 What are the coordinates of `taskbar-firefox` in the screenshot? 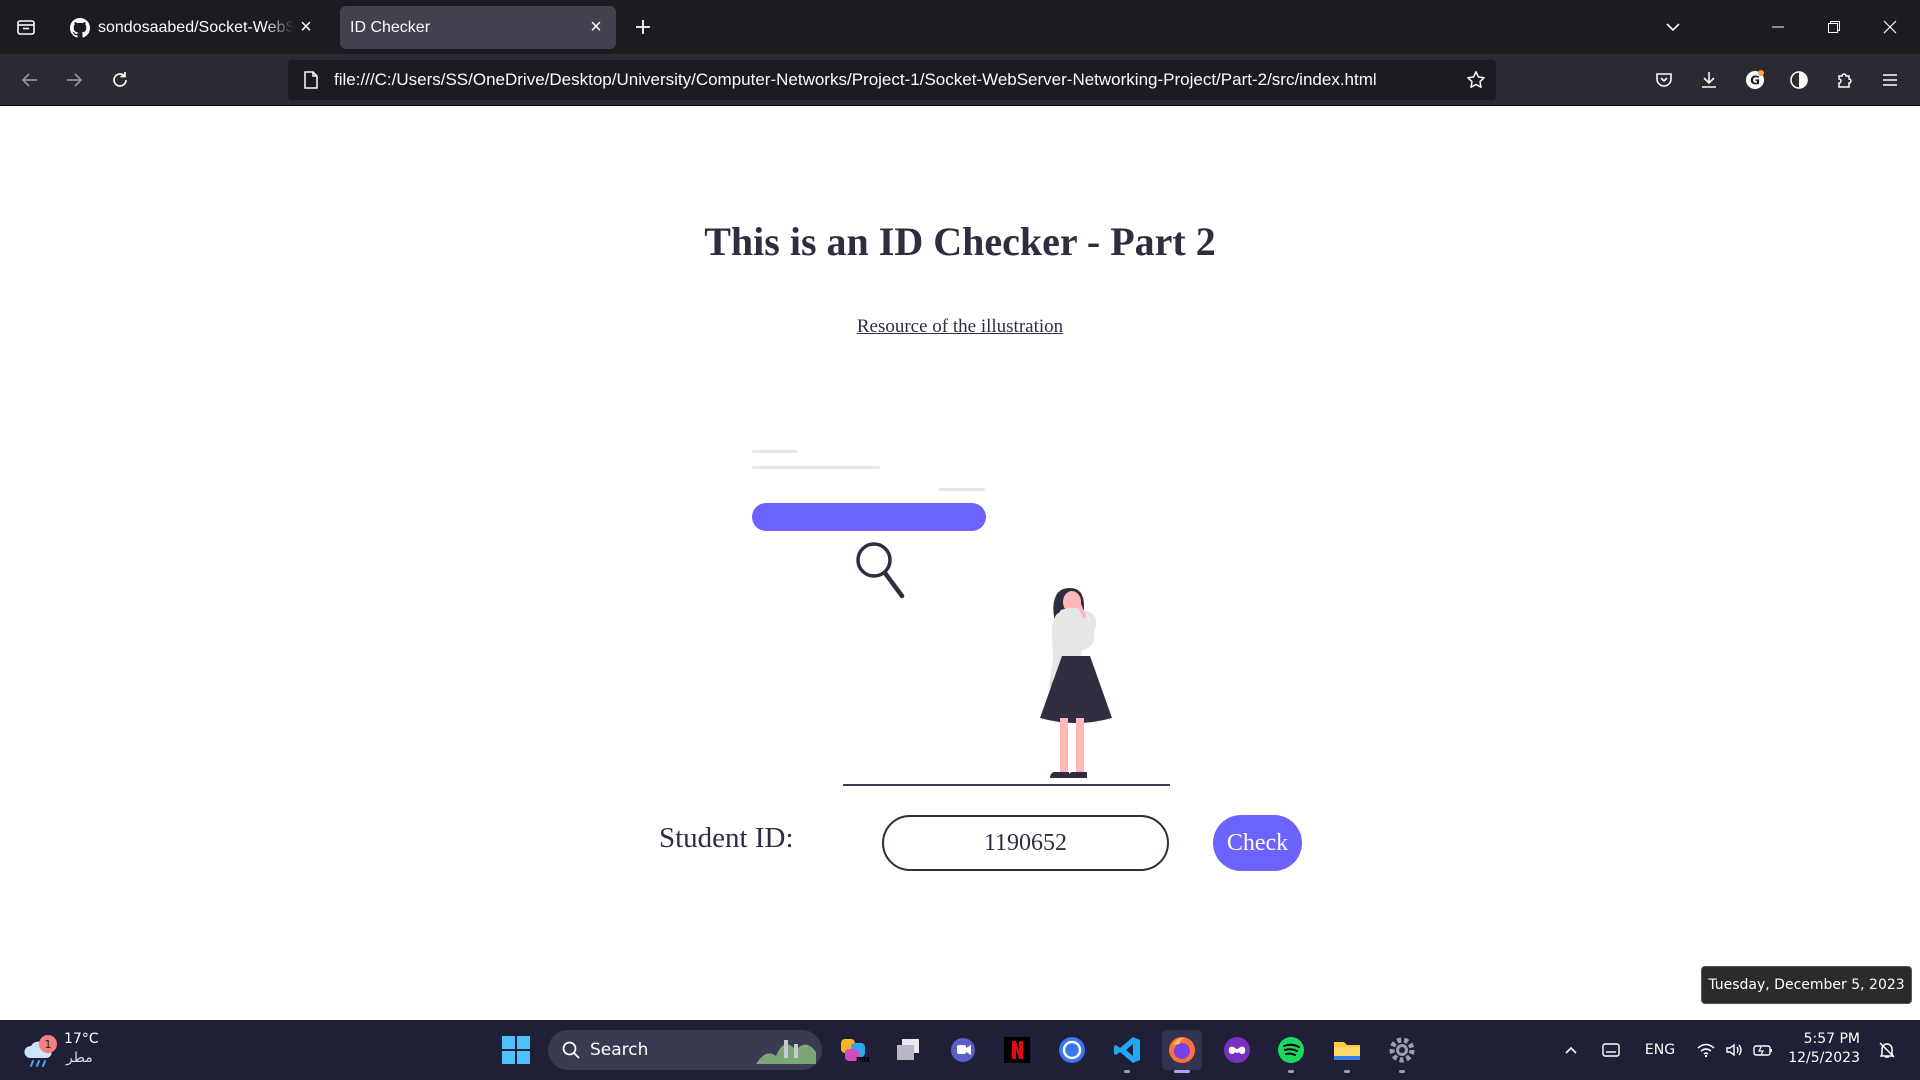 It's located at (1182, 1051).